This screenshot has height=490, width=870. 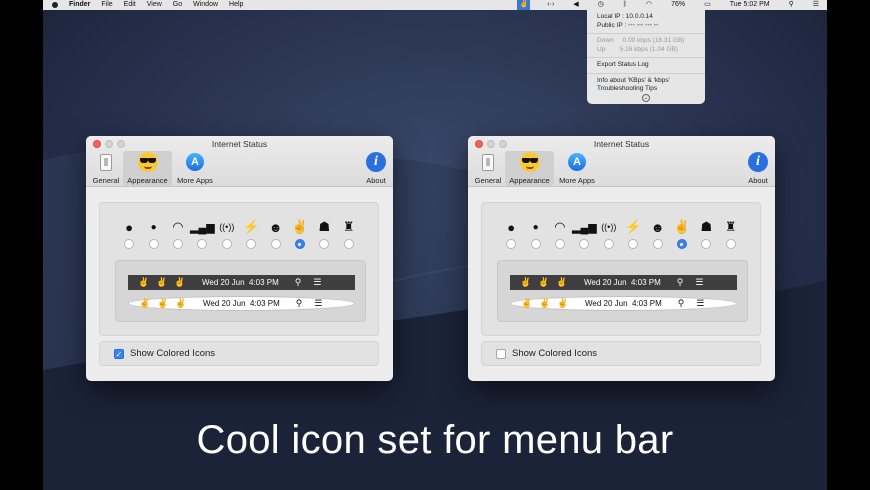 What do you see at coordinates (236, 5) in the screenshot?
I see `menu-help: Help` at bounding box center [236, 5].